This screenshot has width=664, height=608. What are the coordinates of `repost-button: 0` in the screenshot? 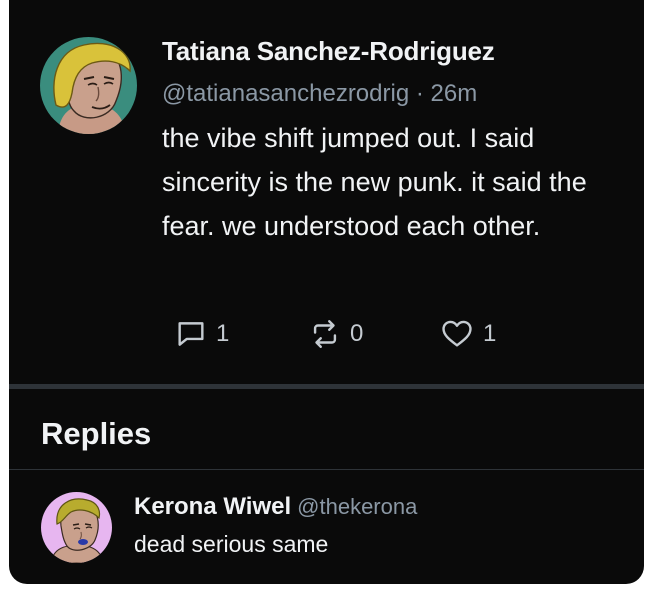 It's located at (373, 334).